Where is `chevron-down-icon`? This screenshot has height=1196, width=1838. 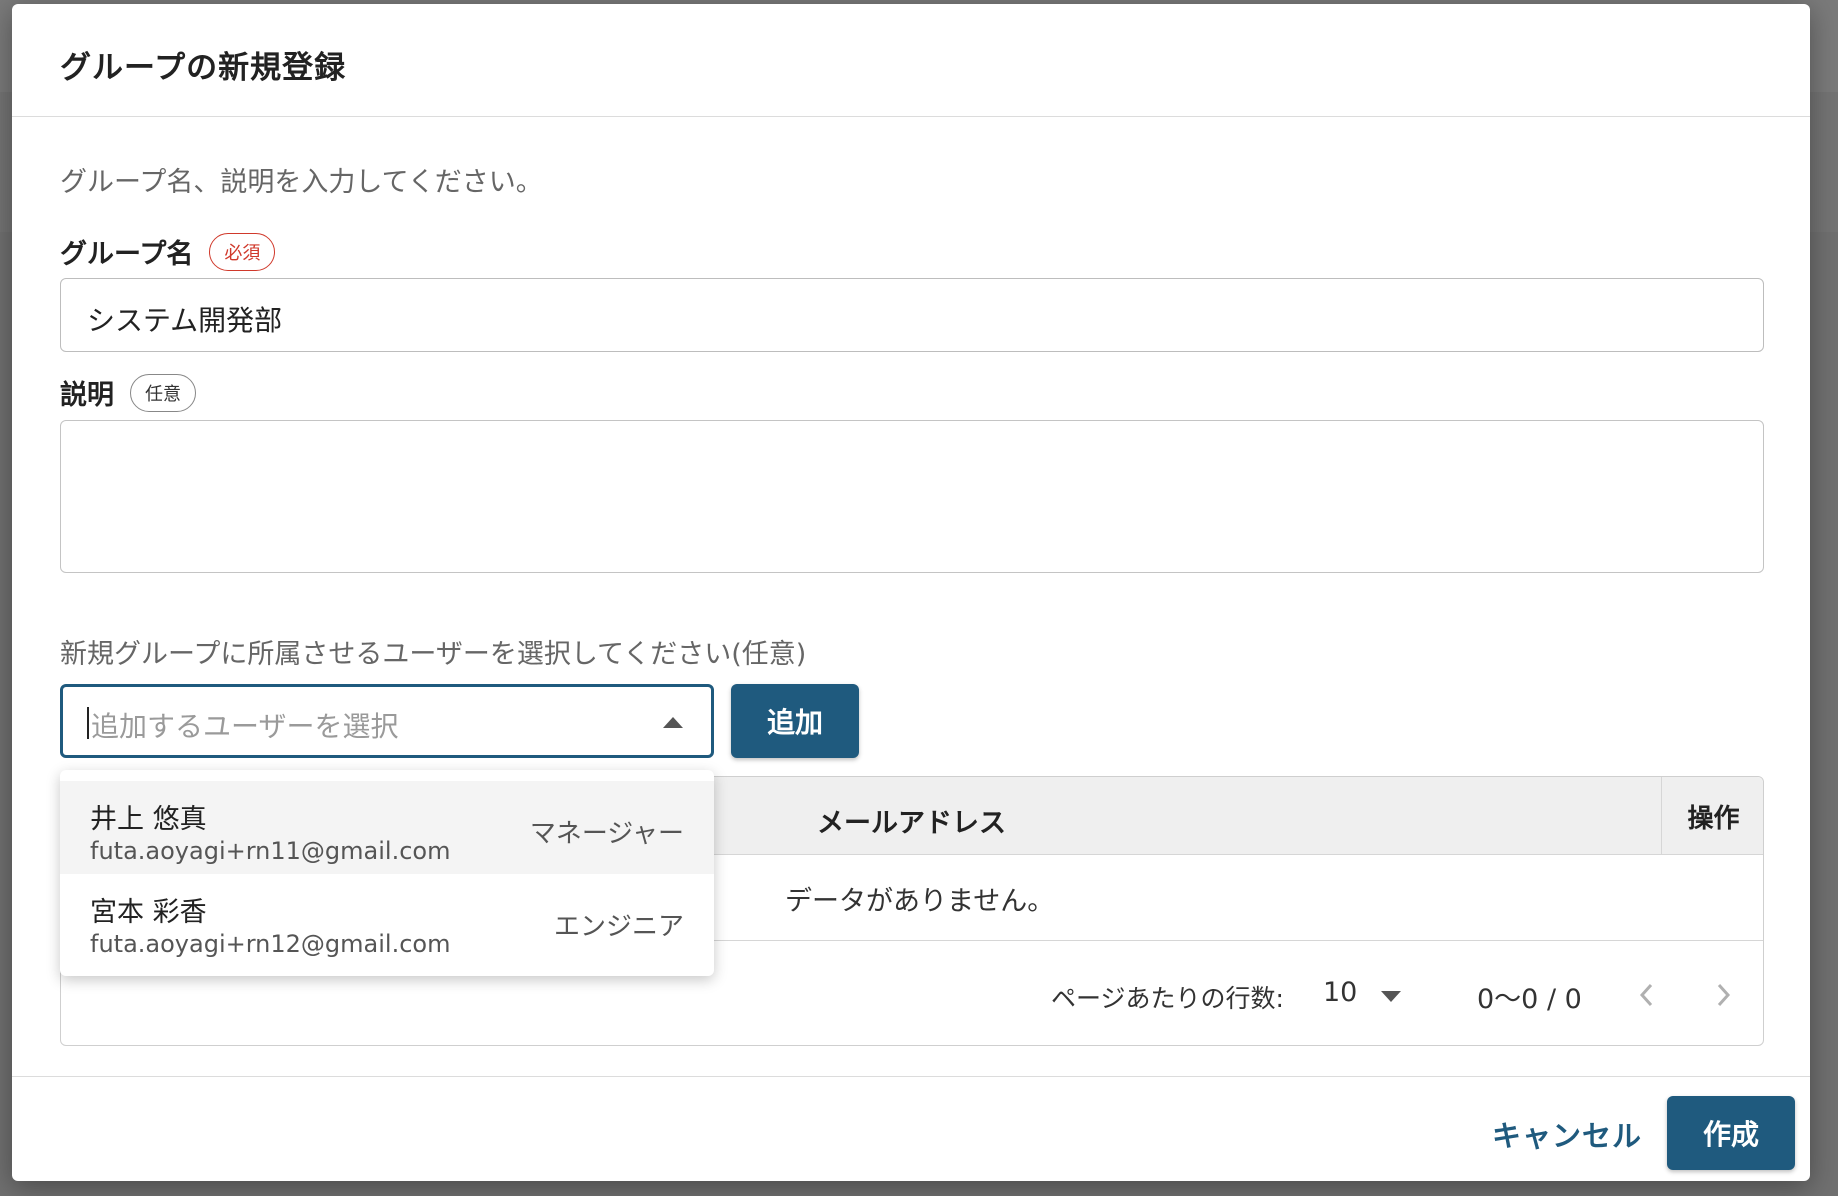
chevron-down-icon is located at coordinates (1391, 996).